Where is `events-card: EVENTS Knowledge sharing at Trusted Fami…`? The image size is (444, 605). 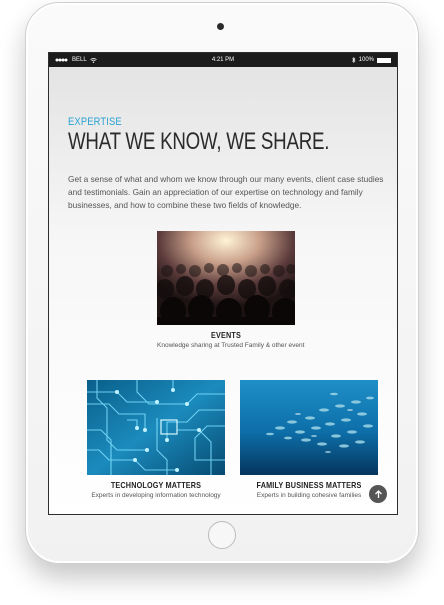 events-card: EVENTS Knowledge sharing at Trusted Fami… is located at coordinates (231, 290).